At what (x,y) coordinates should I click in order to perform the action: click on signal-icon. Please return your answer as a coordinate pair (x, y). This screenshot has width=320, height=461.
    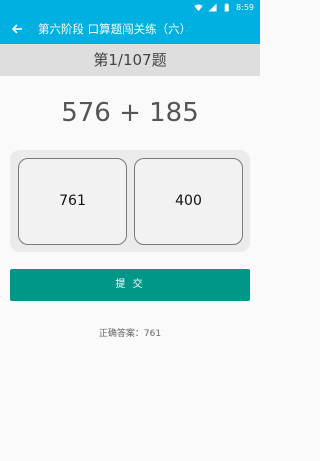
    Looking at the image, I should click on (212, 7).